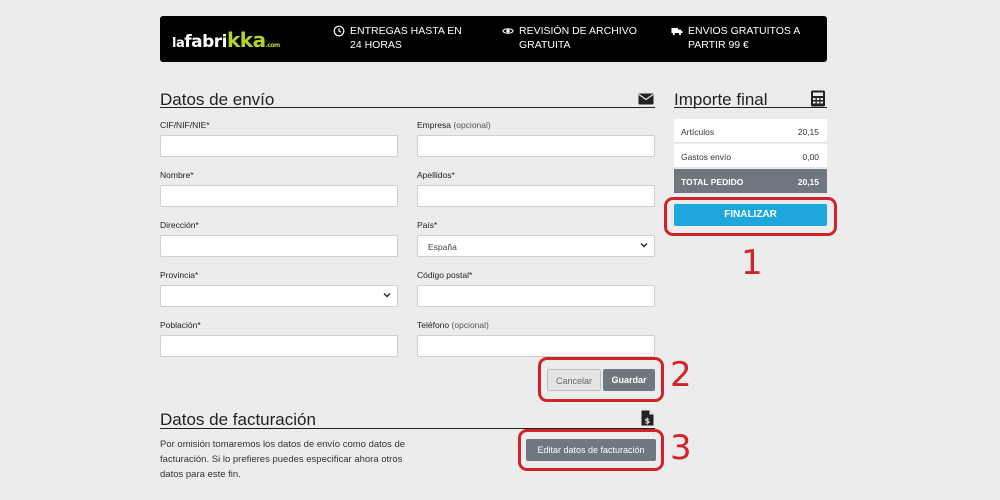 The height and width of the screenshot is (500, 1000). I want to click on shipping-divider, so click(407, 107).